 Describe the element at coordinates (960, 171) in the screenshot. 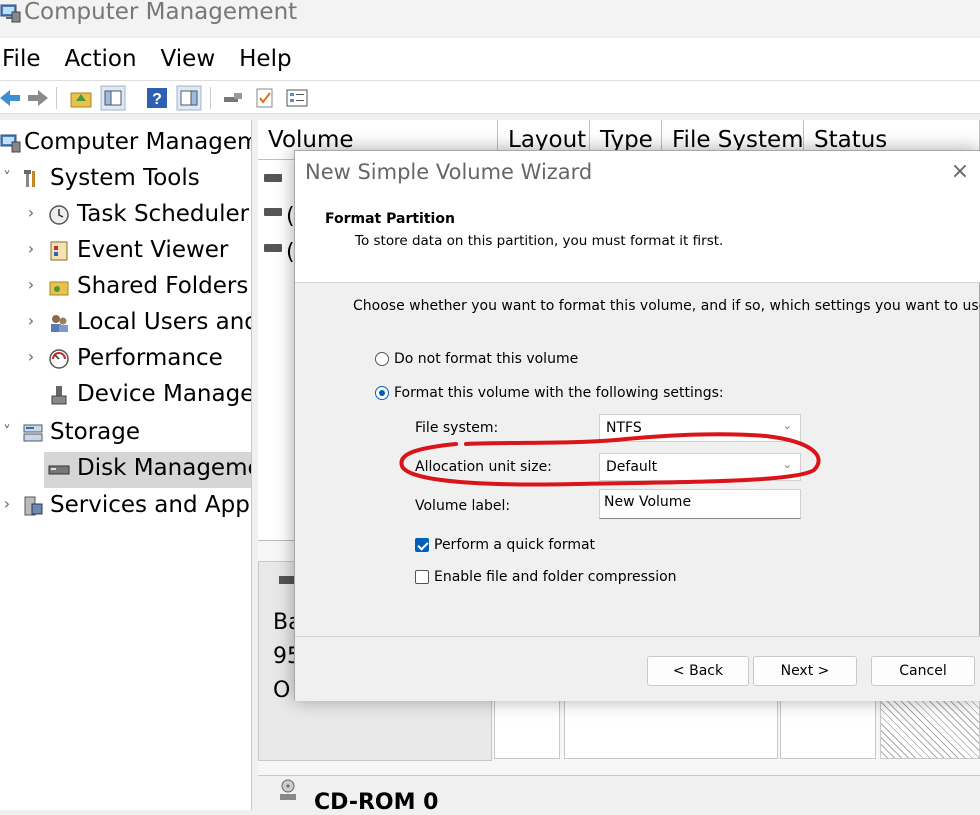

I see `close-icon: ×` at that location.